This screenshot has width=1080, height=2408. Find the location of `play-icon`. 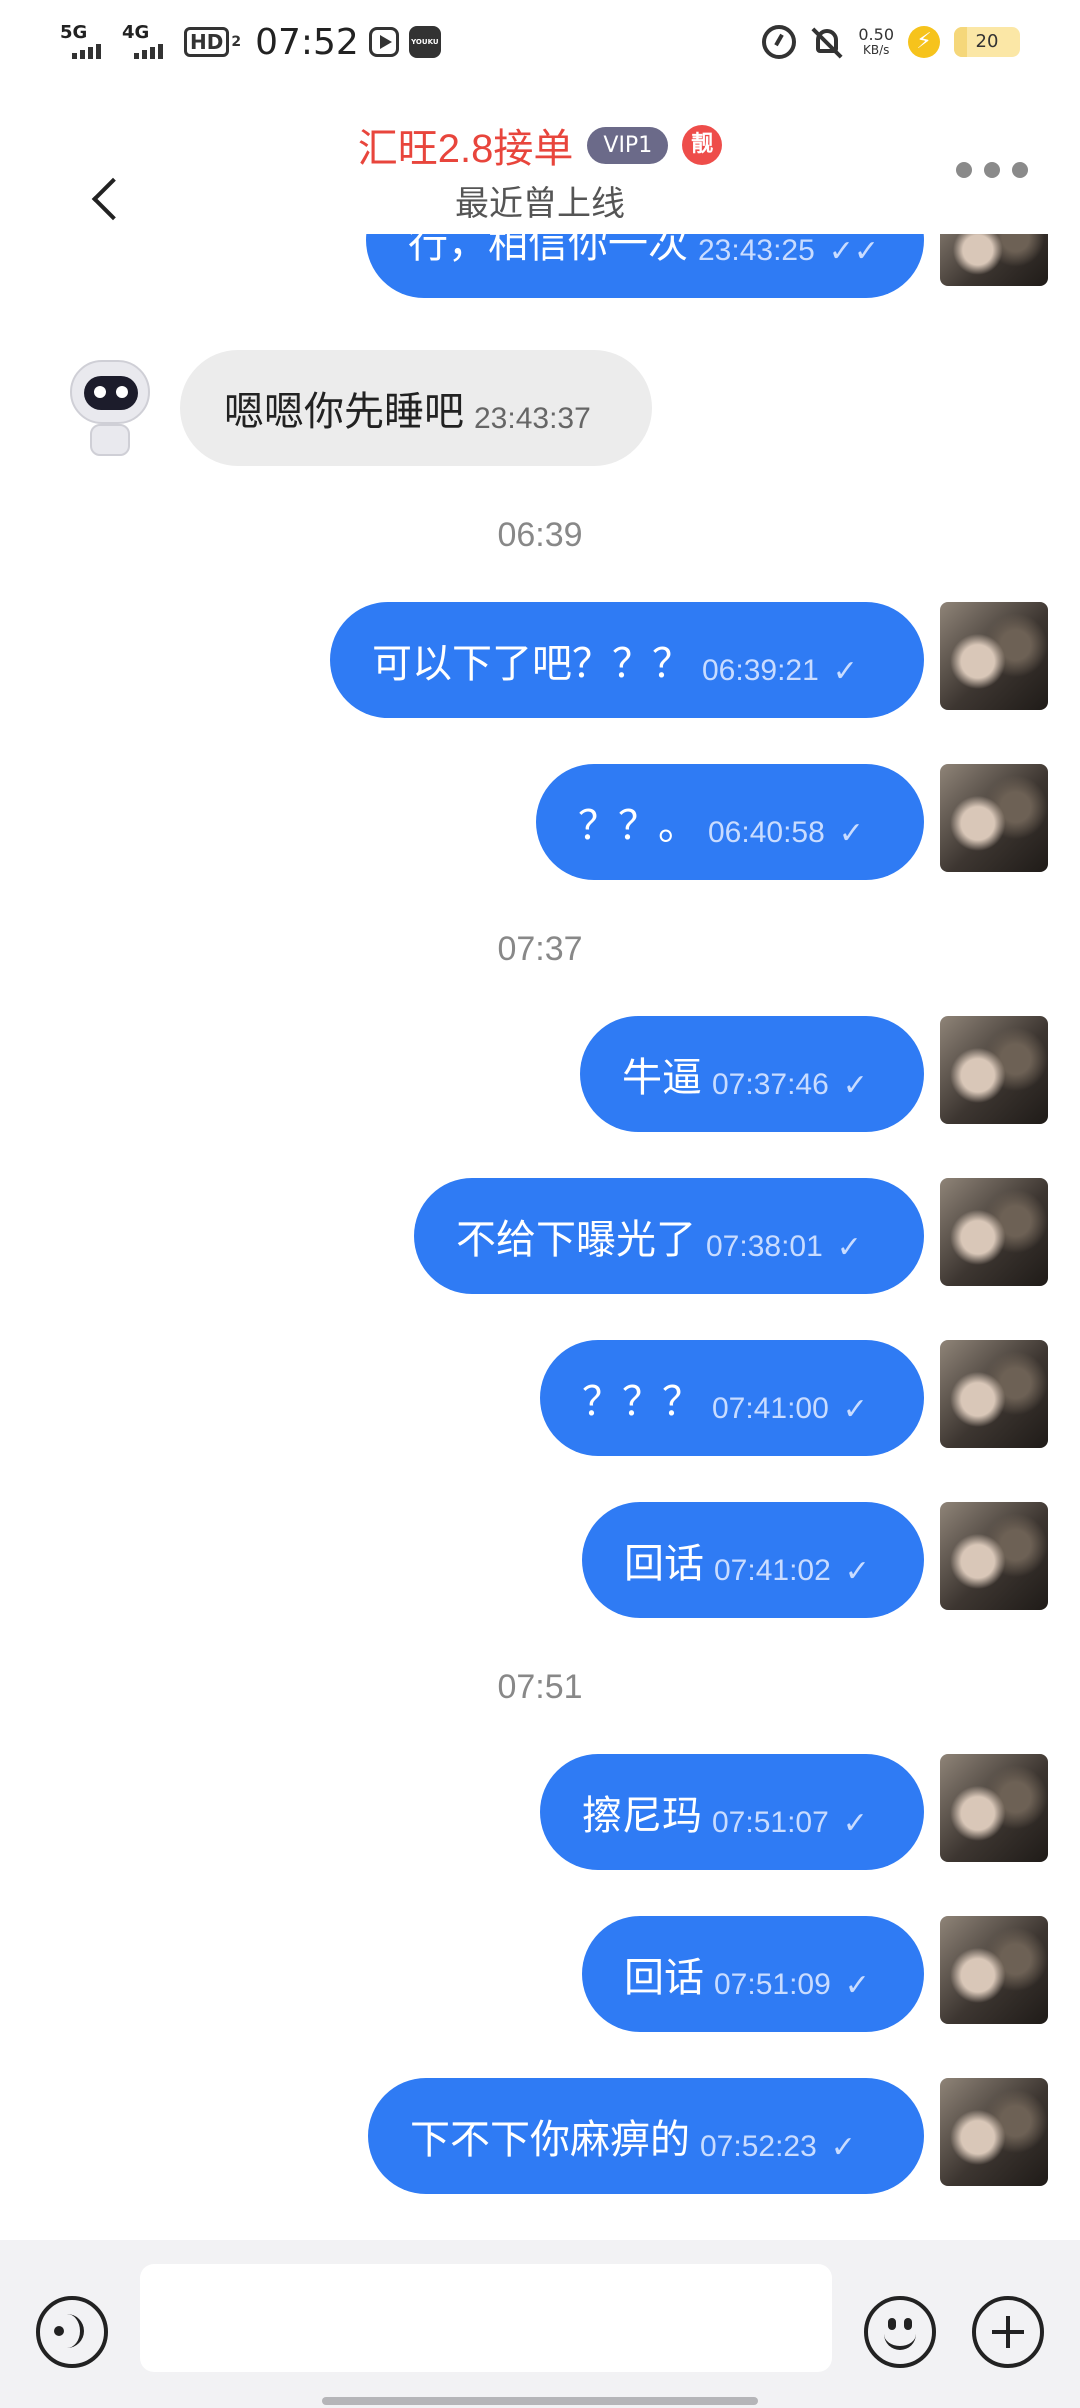

play-icon is located at coordinates (383, 42).